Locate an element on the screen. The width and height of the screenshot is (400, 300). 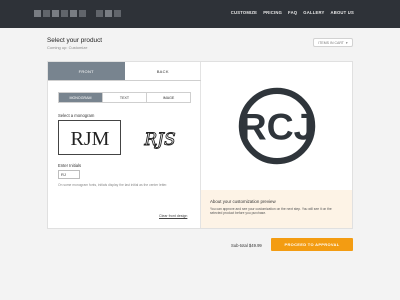
monogram-option-script: RJS is located at coordinates (159, 137).